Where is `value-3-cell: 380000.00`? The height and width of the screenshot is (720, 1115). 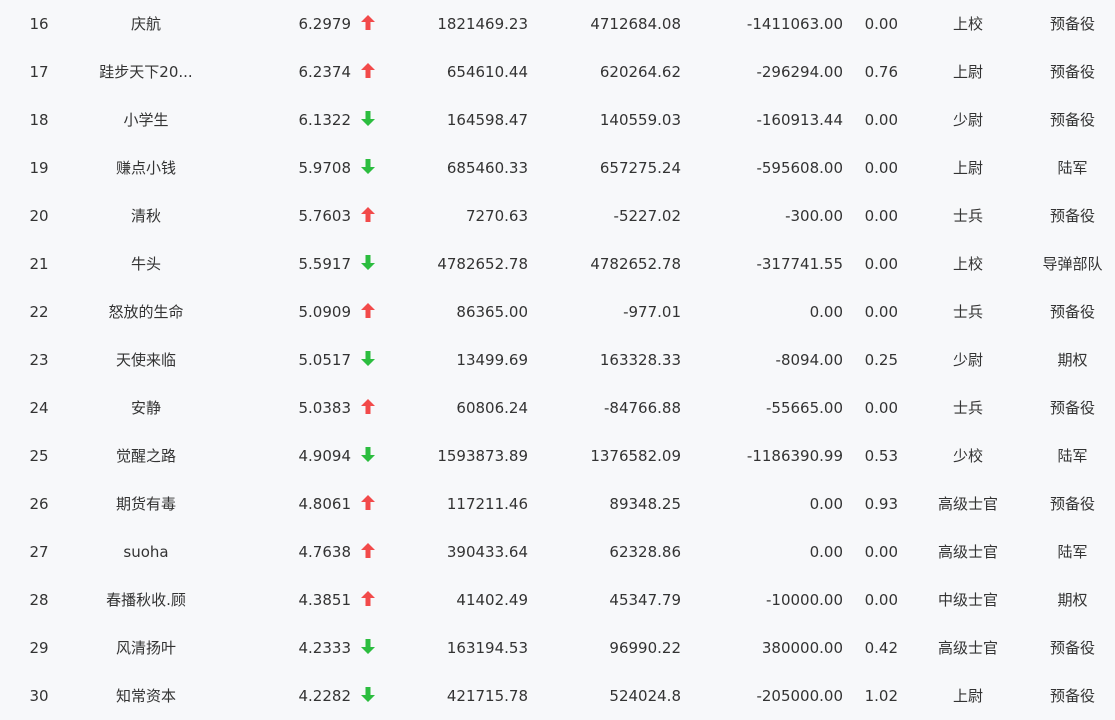
value-3-cell: 380000.00 is located at coordinates (802, 648).